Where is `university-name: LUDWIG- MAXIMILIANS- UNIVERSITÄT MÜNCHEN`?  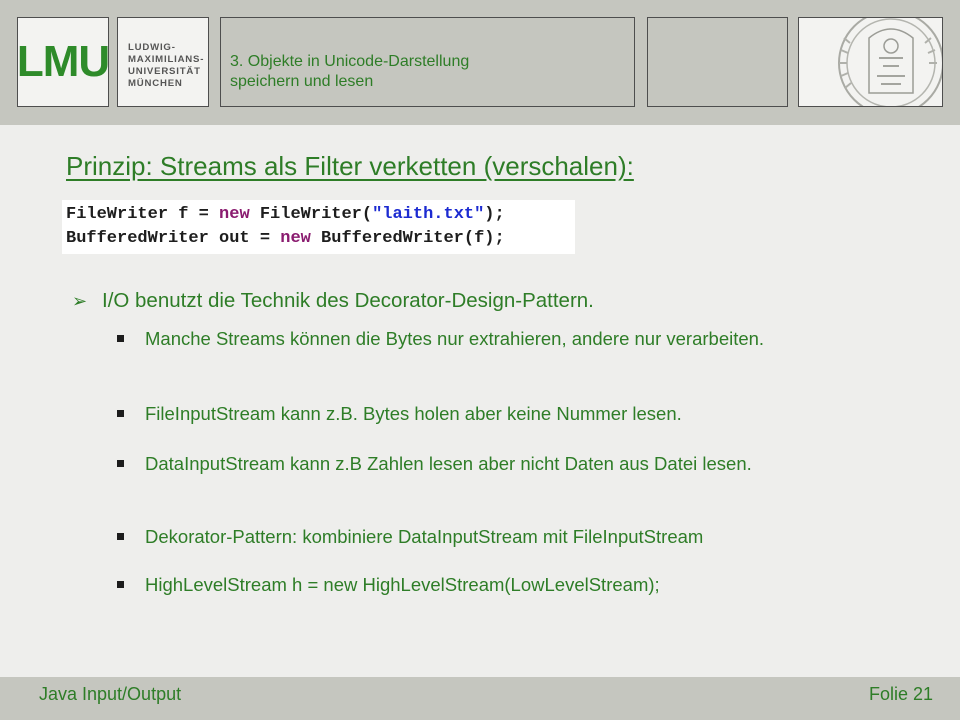 university-name: LUDWIG- MAXIMILIANS- UNIVERSITÄT MÜNCHEN is located at coordinates (163, 62).